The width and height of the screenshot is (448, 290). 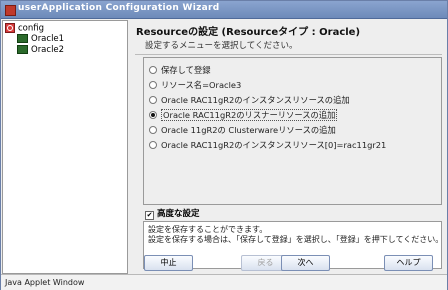 What do you see at coordinates (45, 282) in the screenshot?
I see `status-text: Java Applet Window` at bounding box center [45, 282].